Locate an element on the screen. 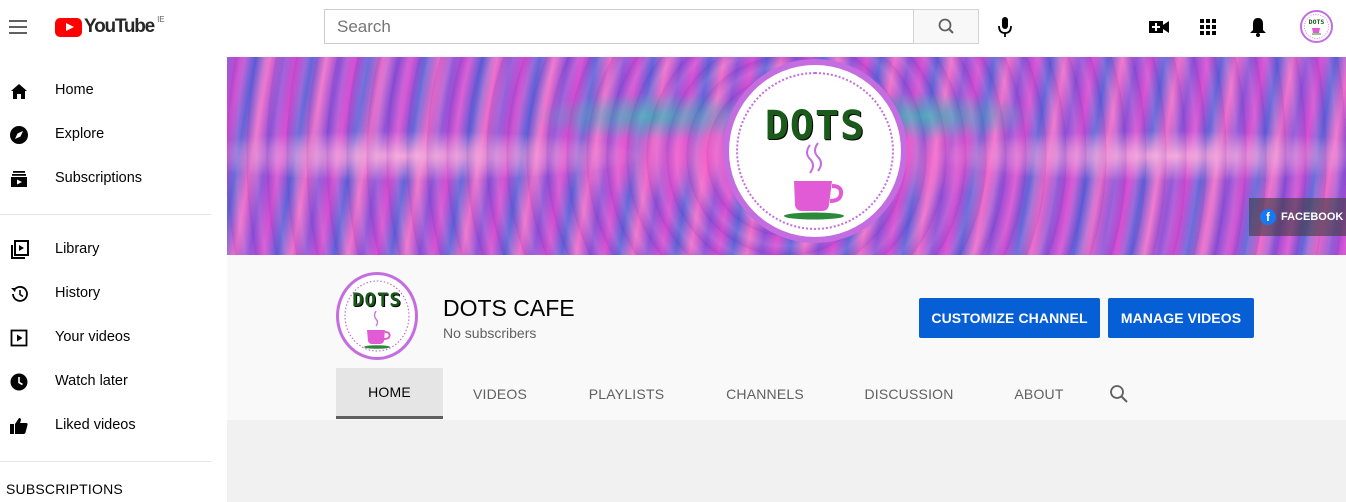  masthead: YouTube IE Search DOTS is located at coordinates (673, 28).